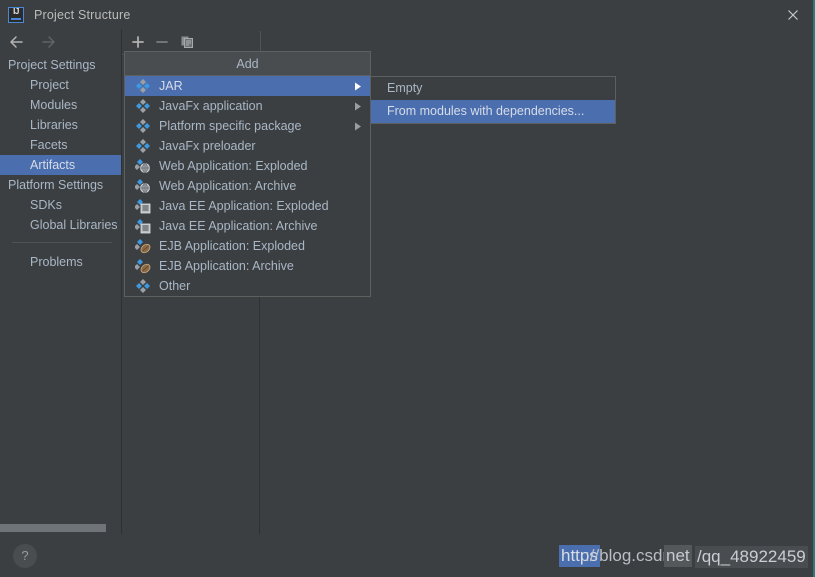  I want to click on artifact-ejb-exploded-icon, so click(142, 246).